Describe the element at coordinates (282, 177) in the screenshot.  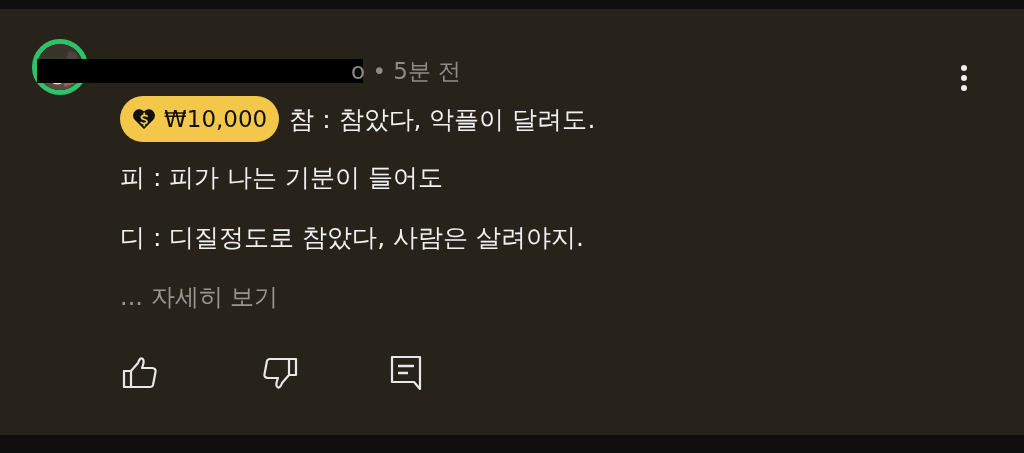
I see `comment-text: 피 : 피가 나는 기분이 들어도` at that location.